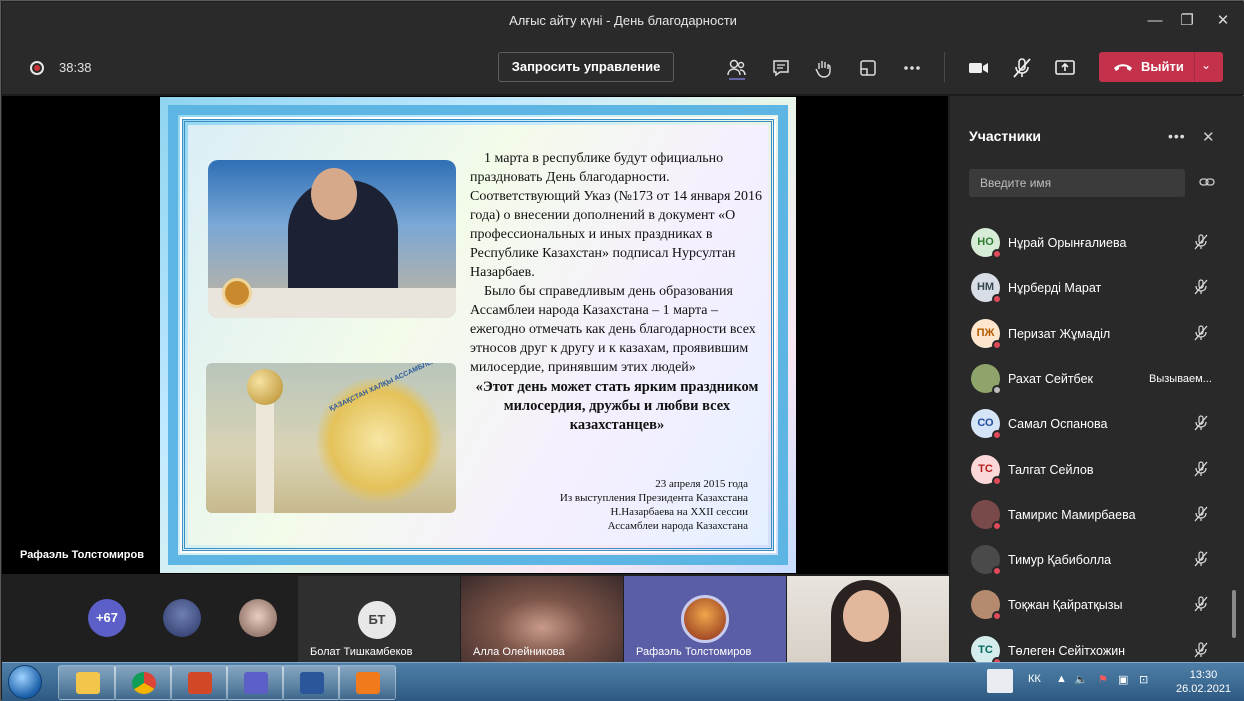 The height and width of the screenshot is (701, 1244). Describe the element at coordinates (311, 682) in the screenshot. I see `taskbar-word` at that location.